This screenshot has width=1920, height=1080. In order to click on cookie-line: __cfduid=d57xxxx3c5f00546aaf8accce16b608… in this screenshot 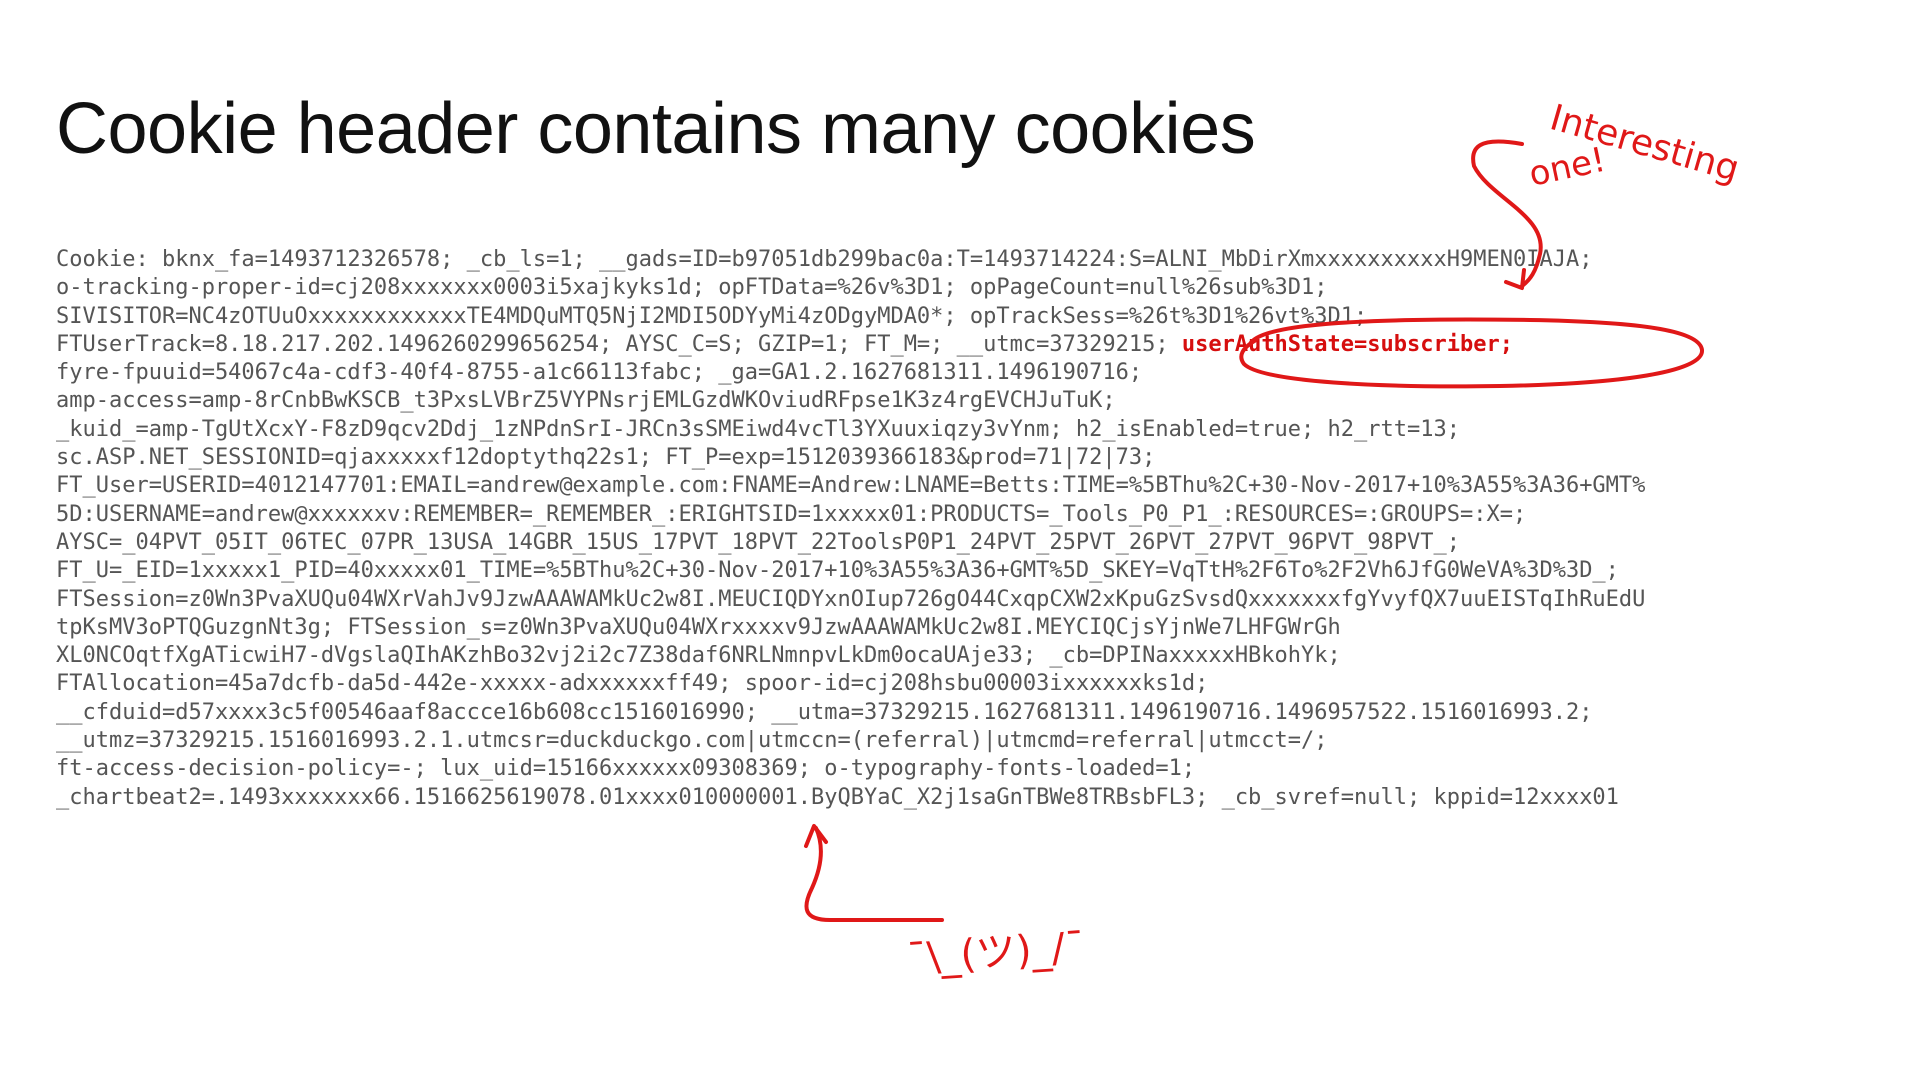, I will do `click(824, 712)`.